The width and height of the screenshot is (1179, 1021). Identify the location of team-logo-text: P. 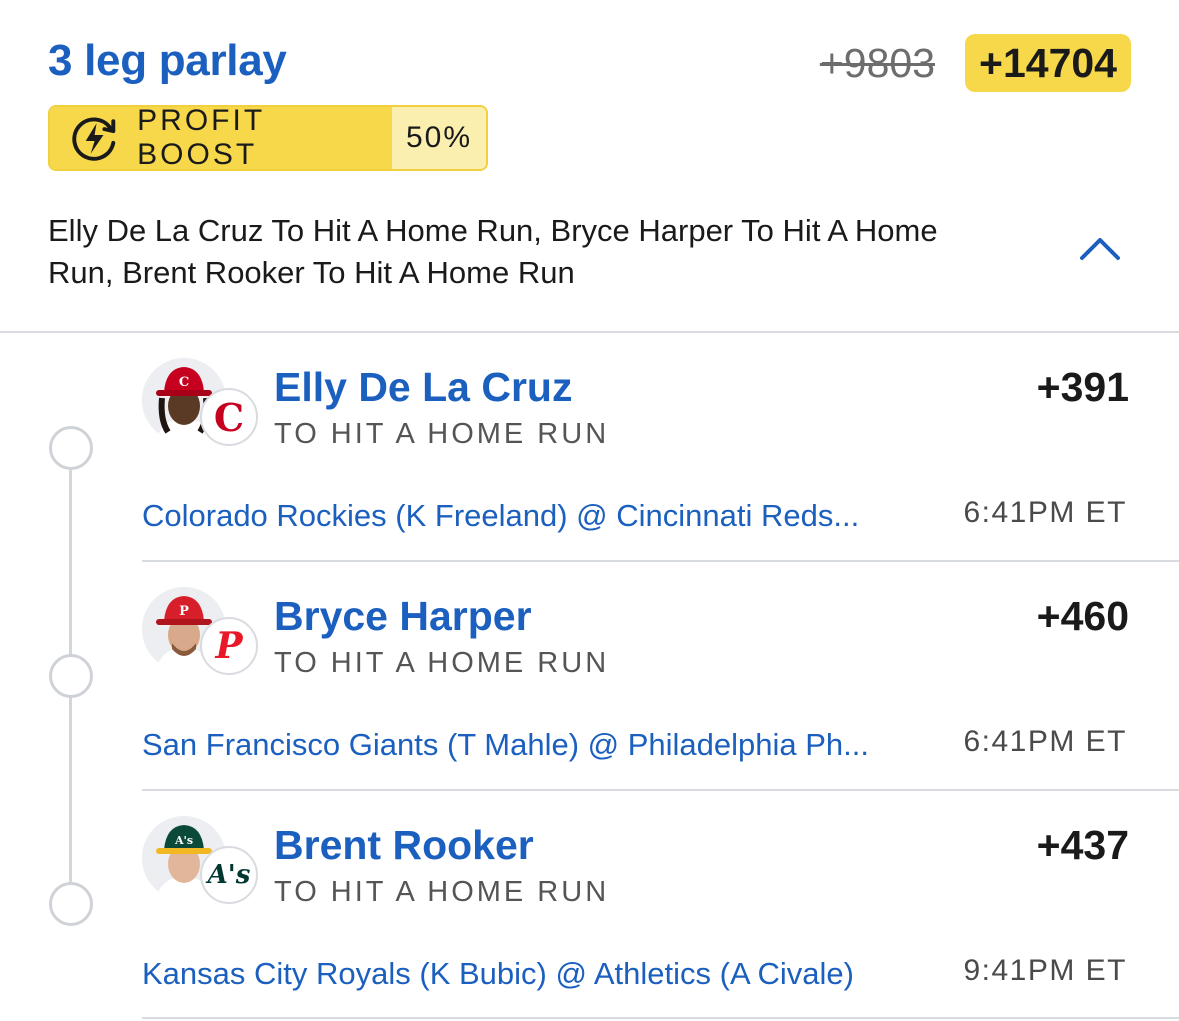
(229, 646).